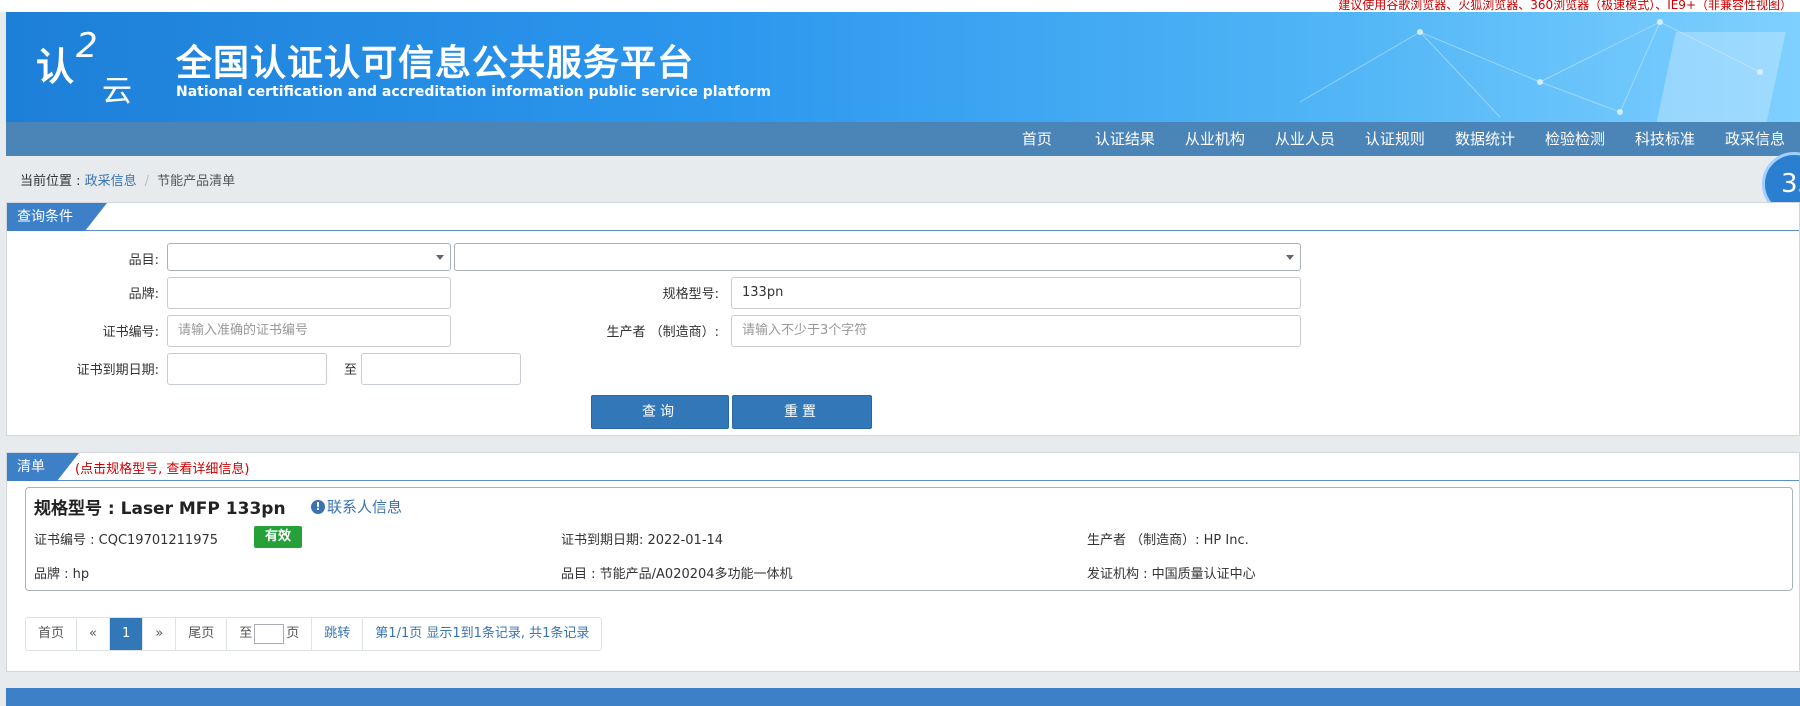  Describe the element at coordinates (196, 181) in the screenshot. I see `breadcrumb-current: 节能产品清单` at that location.